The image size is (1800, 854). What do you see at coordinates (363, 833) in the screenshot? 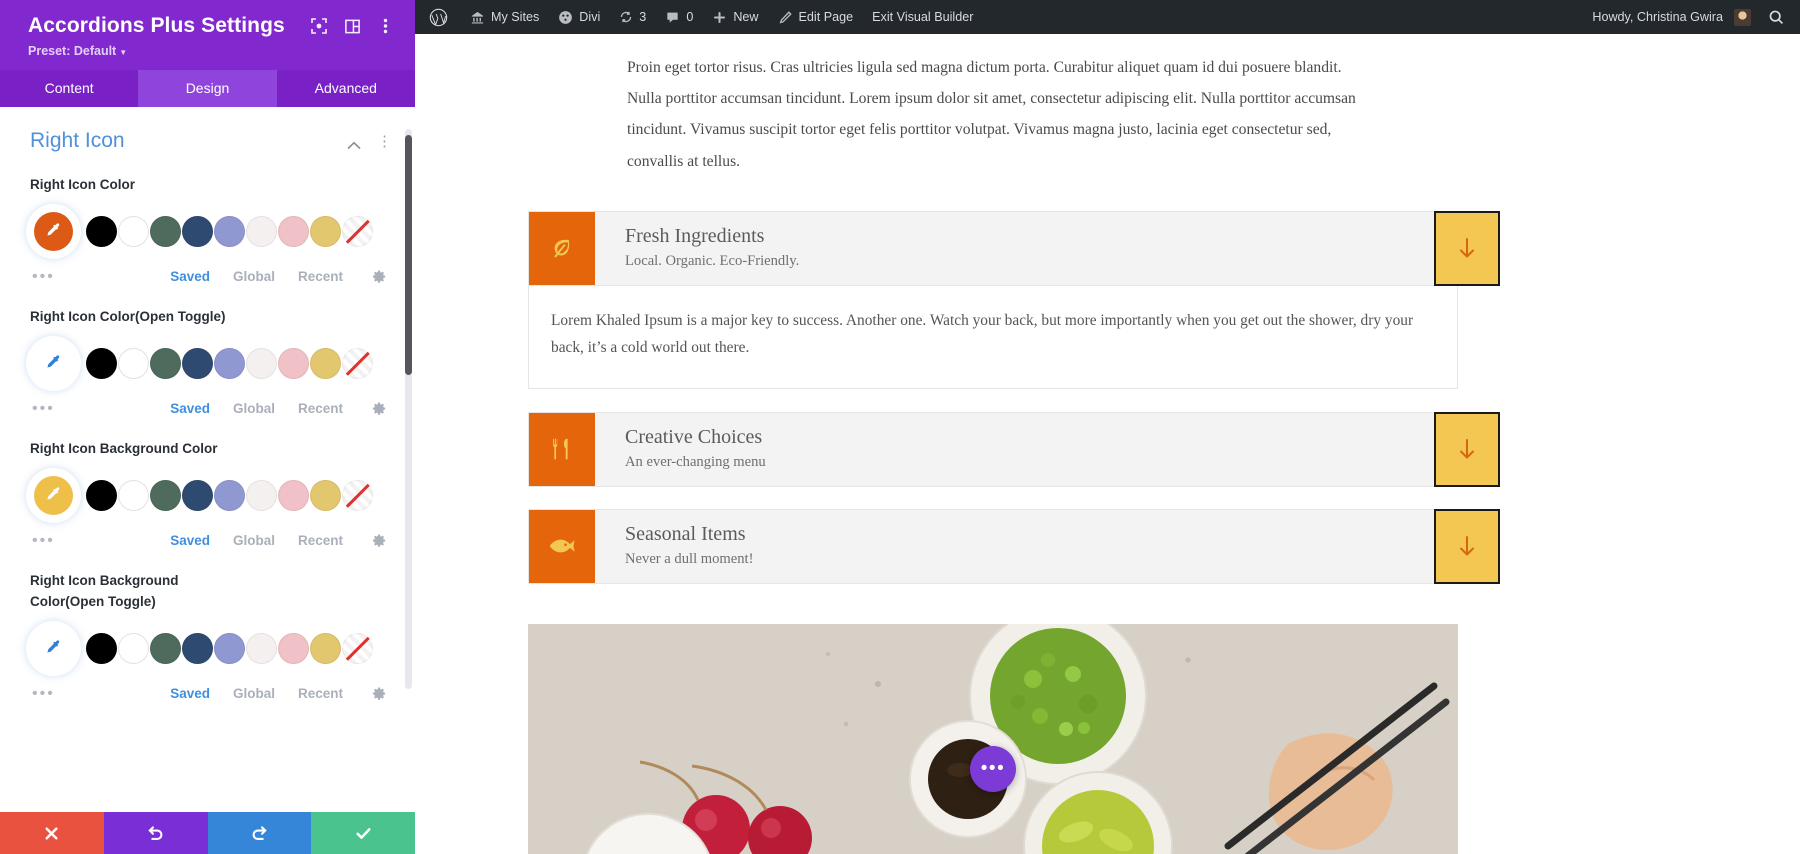
I see `save-button` at bounding box center [363, 833].